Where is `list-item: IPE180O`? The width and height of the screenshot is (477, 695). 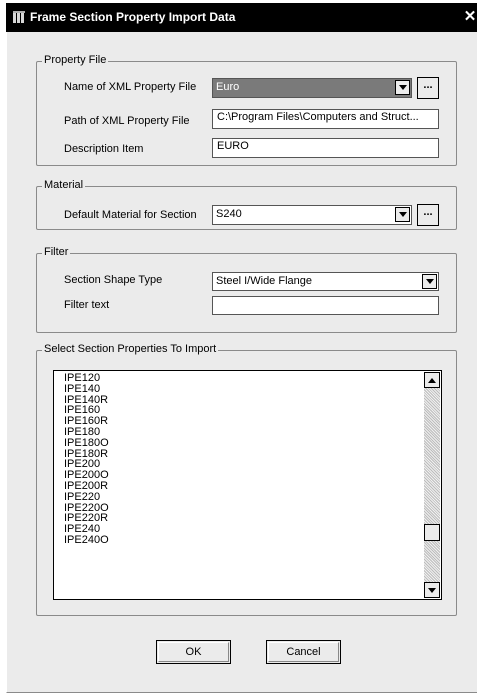
list-item: IPE180O is located at coordinates (86, 443).